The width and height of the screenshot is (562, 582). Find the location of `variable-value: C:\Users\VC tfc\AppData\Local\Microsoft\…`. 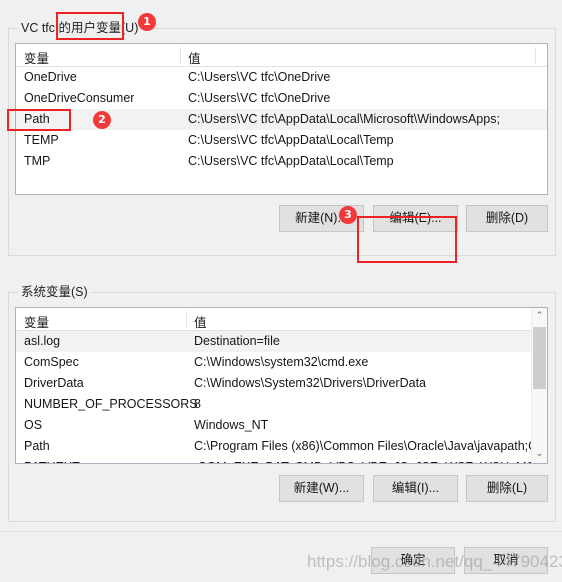

variable-value: C:\Users\VC tfc\AppData\Local\Microsoft\… is located at coordinates (344, 119).